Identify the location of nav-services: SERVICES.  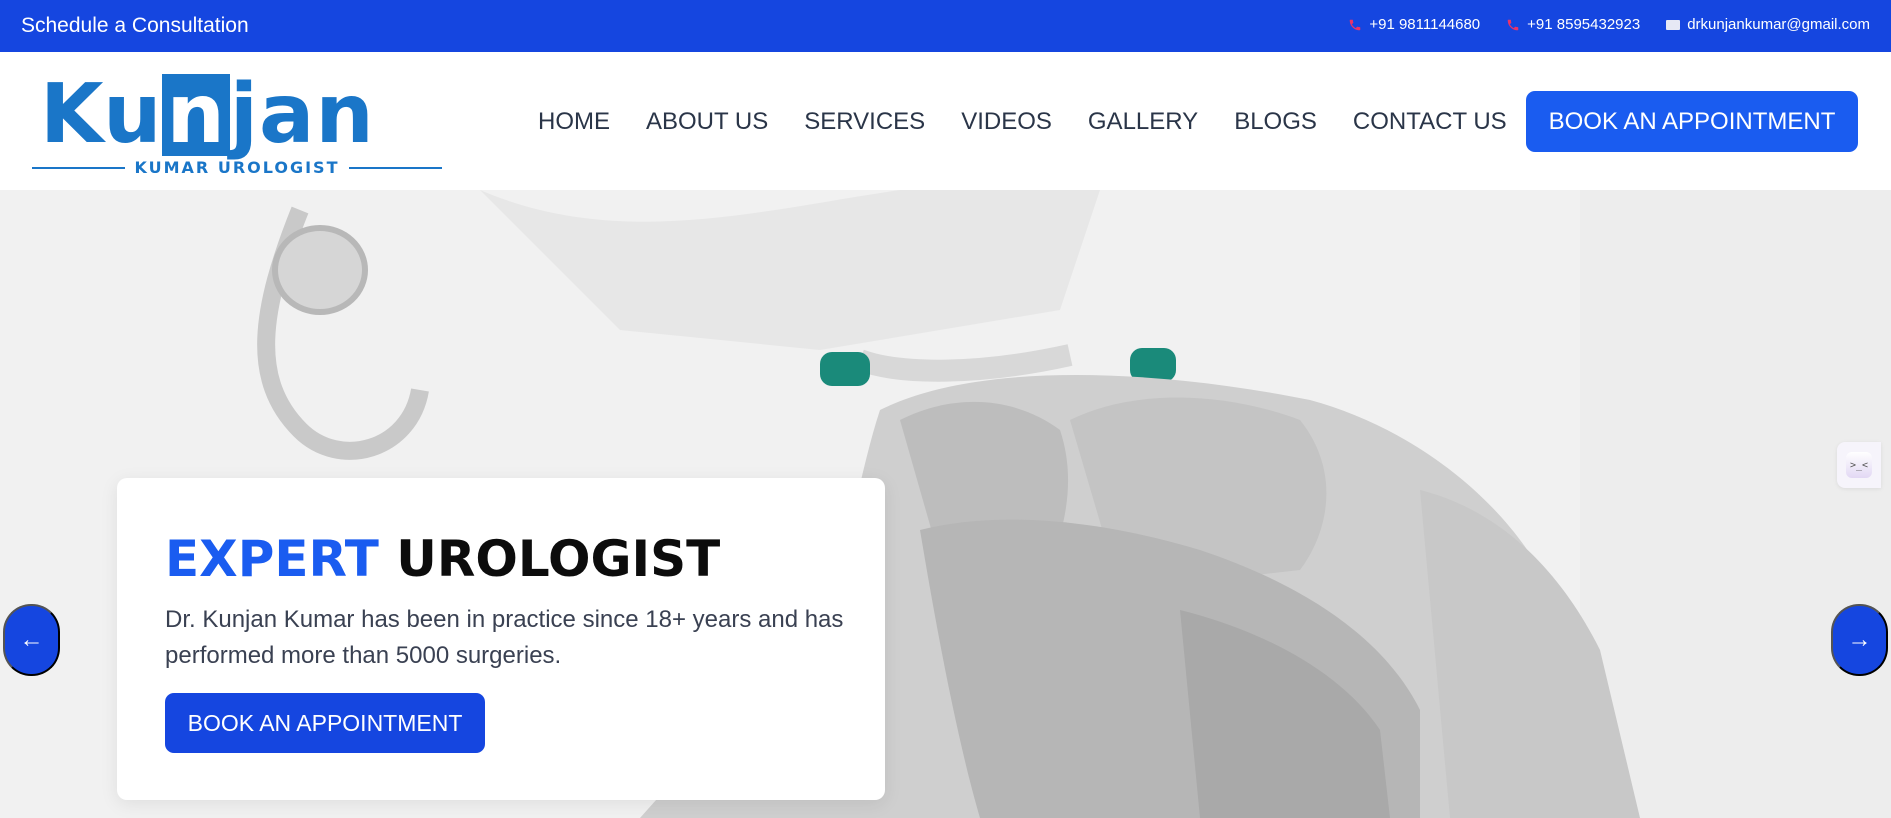
(864, 122).